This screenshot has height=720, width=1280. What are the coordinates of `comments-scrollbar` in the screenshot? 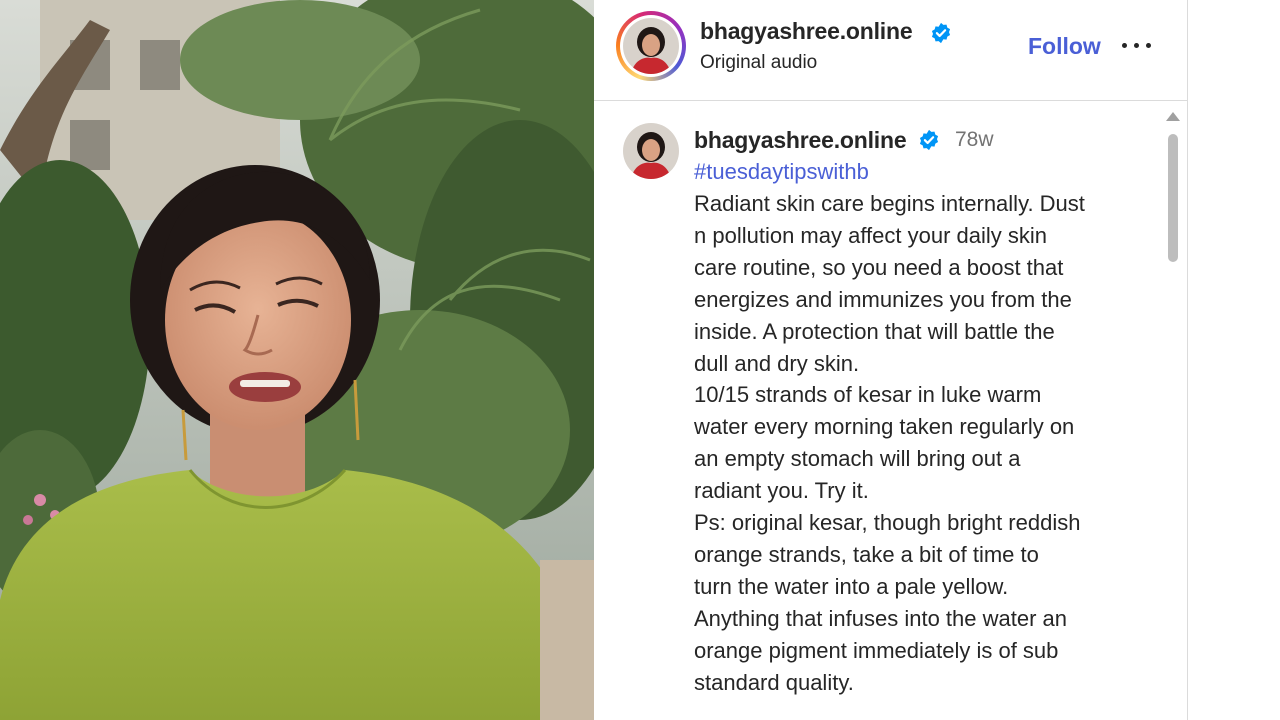 It's located at (1173, 410).